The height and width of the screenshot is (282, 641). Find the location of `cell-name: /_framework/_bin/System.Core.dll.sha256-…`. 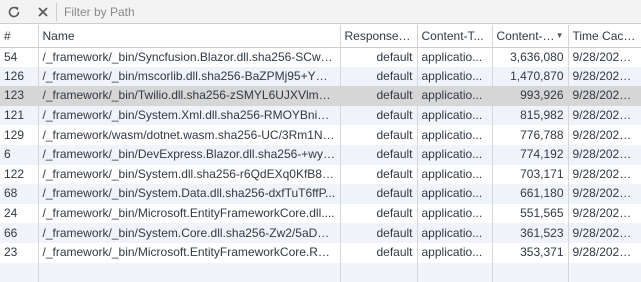

cell-name: /_framework/_bin/System.Core.dll.sha256-… is located at coordinates (189, 233).